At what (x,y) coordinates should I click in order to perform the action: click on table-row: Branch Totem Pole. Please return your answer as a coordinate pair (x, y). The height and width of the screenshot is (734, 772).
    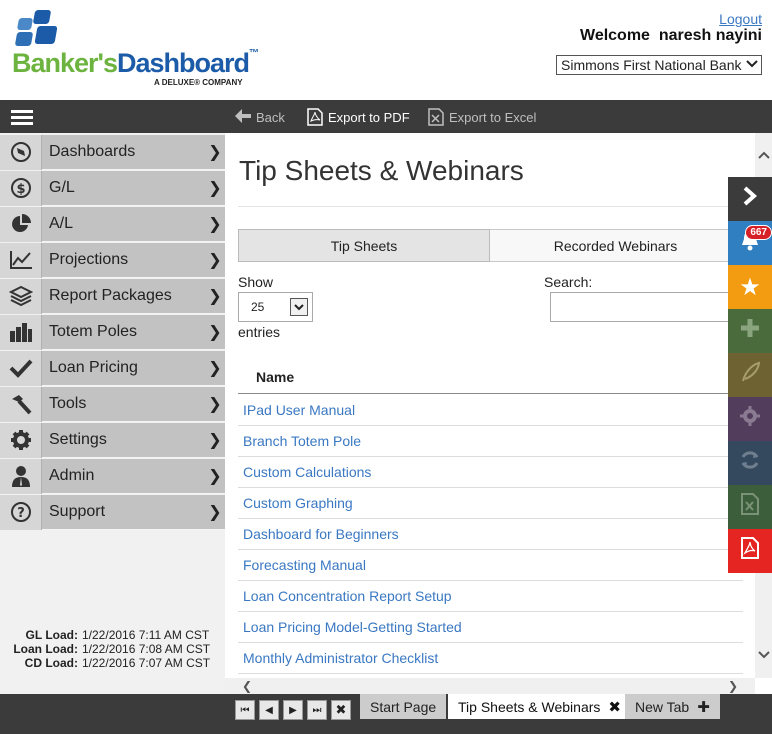
    Looking at the image, I should click on (490, 441).